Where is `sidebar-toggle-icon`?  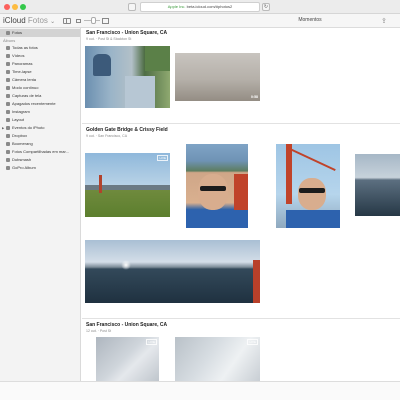 sidebar-toggle-icon is located at coordinates (67, 21).